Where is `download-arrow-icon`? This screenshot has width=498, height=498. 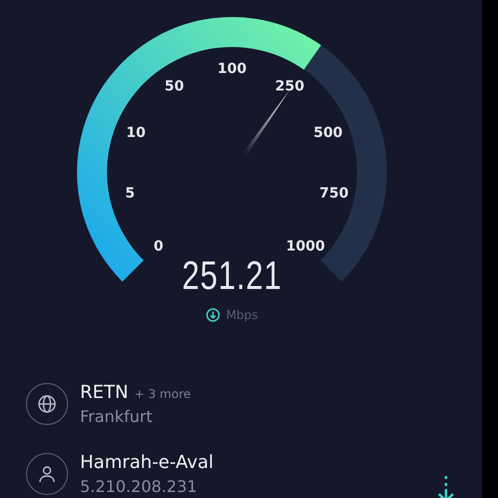 download-arrow-icon is located at coordinates (446, 486).